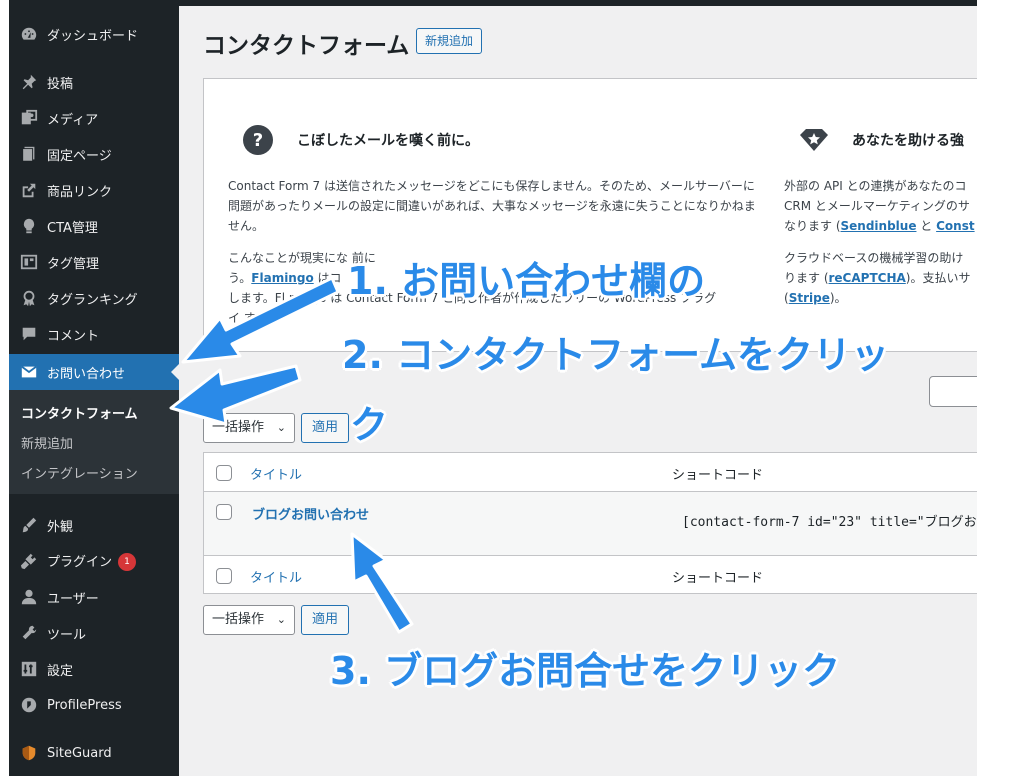 The image size is (1024, 776). What do you see at coordinates (585, 671) in the screenshot?
I see `annotation-step-3: 3. ブログお問合せをクリック` at bounding box center [585, 671].